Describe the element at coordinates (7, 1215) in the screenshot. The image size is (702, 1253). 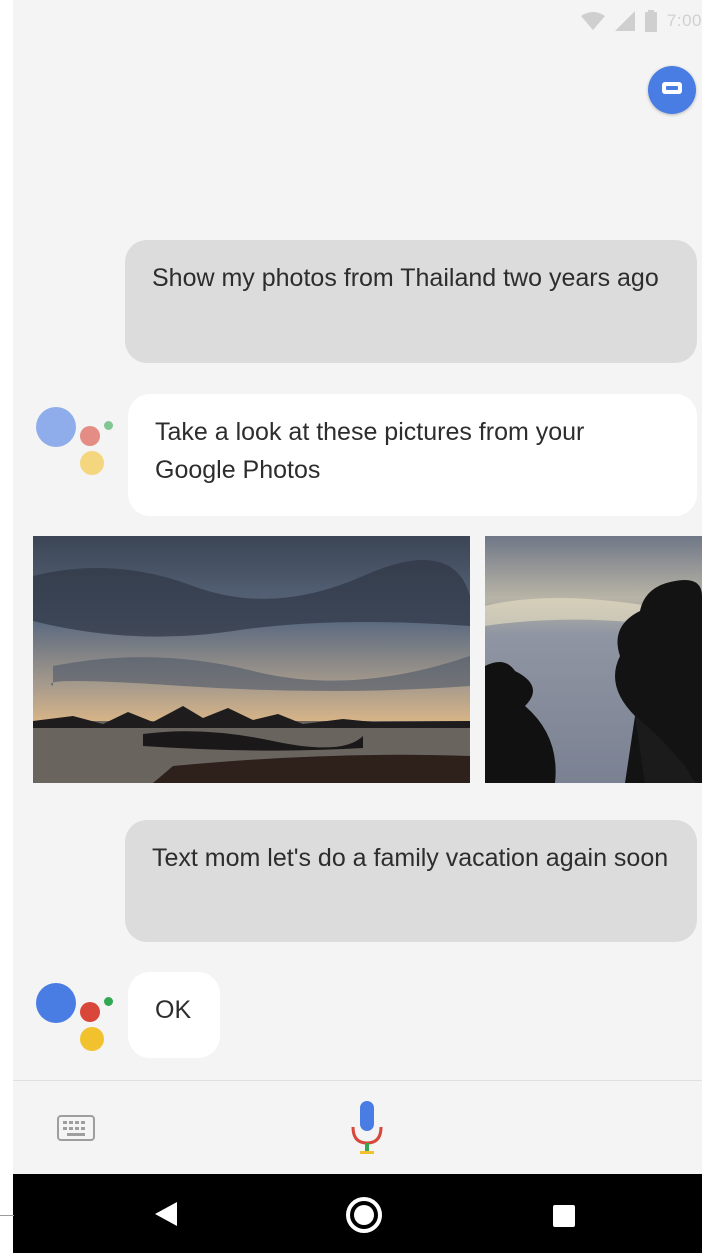
I see `page-edge-line` at that location.